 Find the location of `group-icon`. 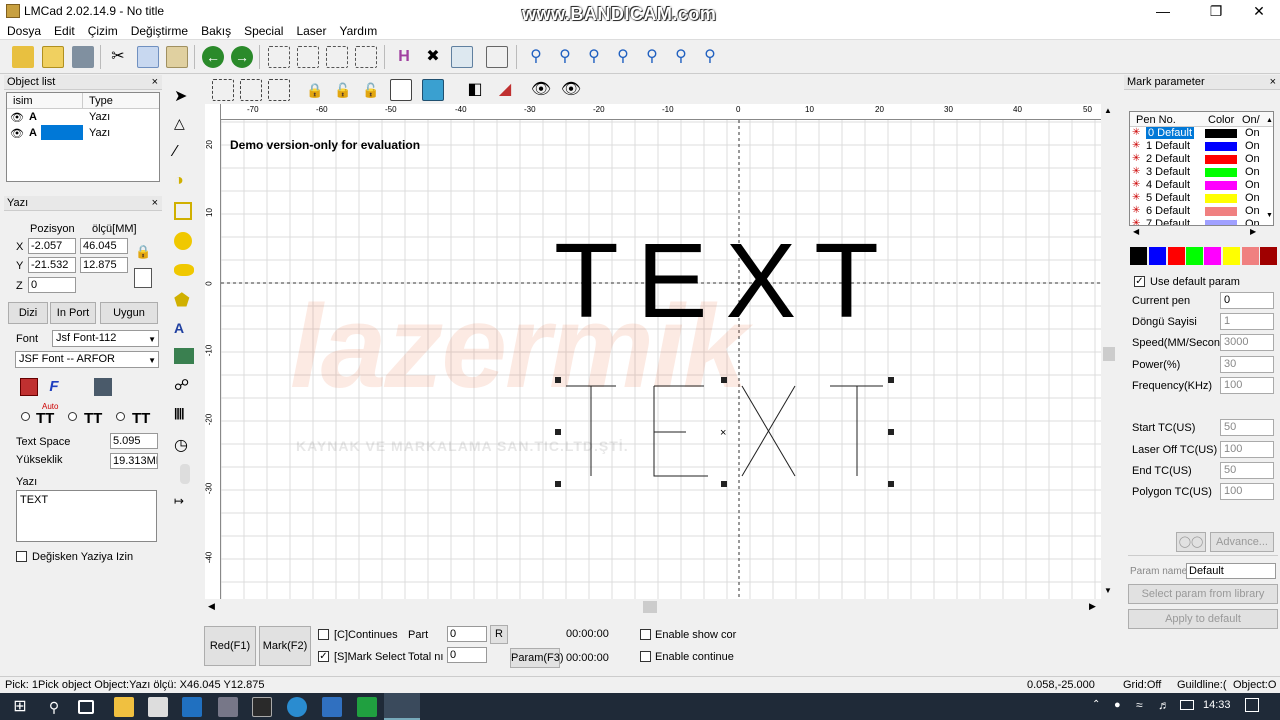

group-icon is located at coordinates (337, 57).